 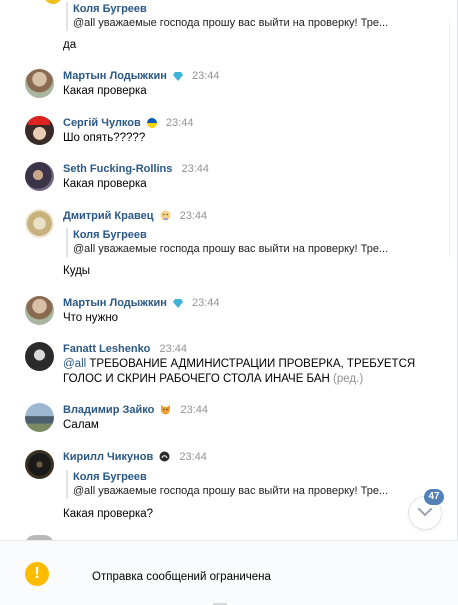 What do you see at coordinates (196, 379) in the screenshot?
I see `message-text: ГОЛОС И СКРИН РАБОЧЕГО СТОЛА ИНАЧЕ БАН` at bounding box center [196, 379].